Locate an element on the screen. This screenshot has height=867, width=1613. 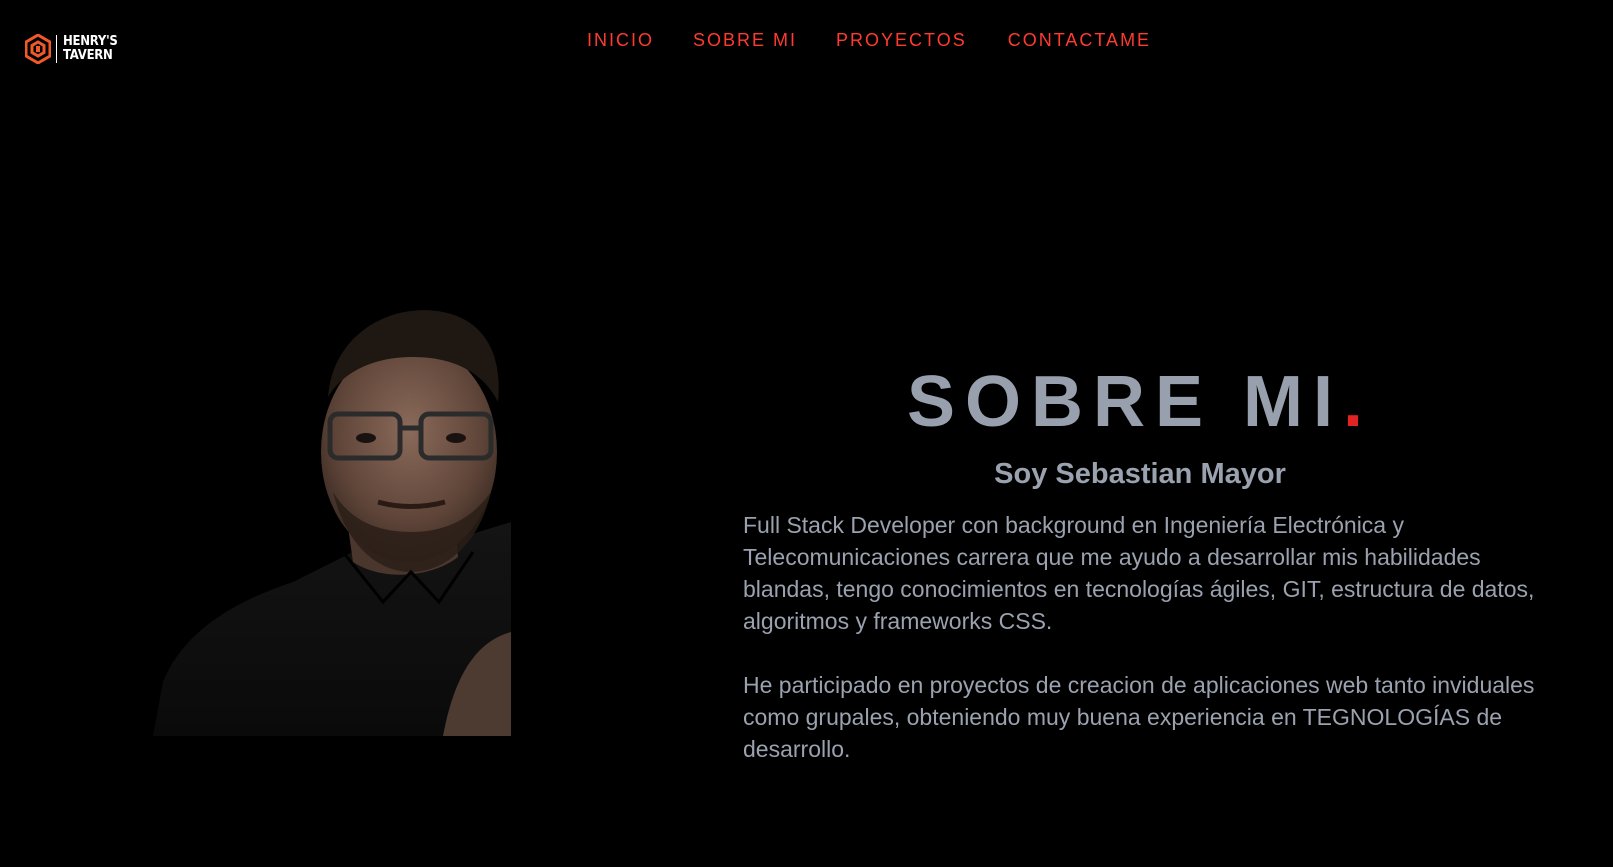
section-title: SOBRE MI. is located at coordinates (1140, 402).